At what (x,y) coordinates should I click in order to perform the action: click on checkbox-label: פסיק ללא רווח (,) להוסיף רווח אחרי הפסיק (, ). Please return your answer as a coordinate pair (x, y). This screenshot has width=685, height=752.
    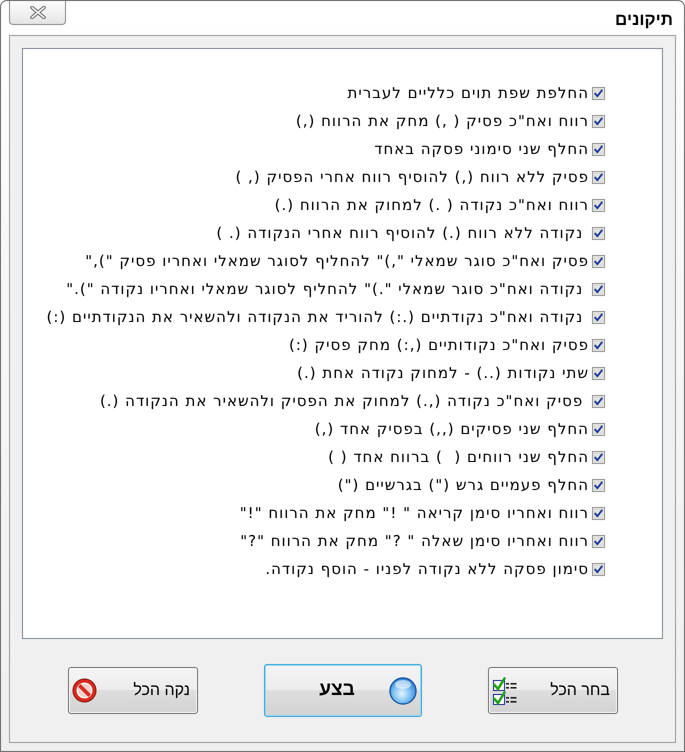
    Looking at the image, I should click on (412, 177).